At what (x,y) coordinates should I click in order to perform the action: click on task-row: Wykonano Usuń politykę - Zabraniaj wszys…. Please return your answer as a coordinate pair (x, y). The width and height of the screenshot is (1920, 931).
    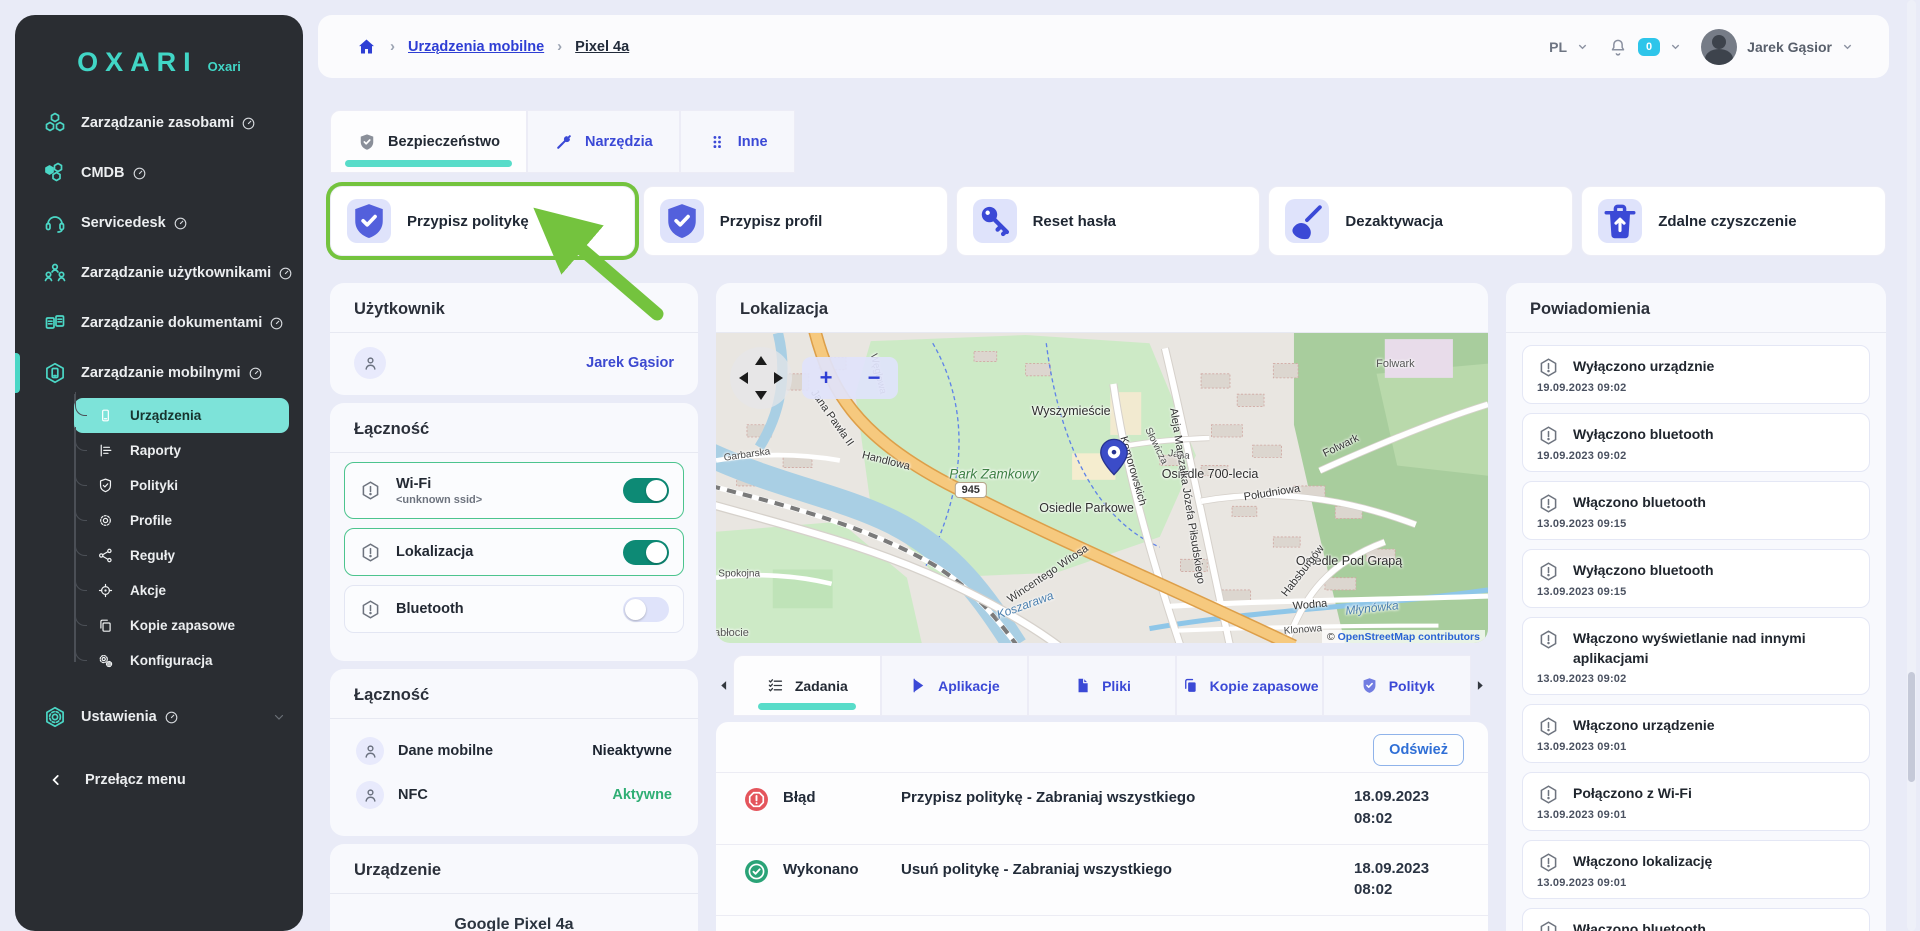
    Looking at the image, I should click on (1102, 879).